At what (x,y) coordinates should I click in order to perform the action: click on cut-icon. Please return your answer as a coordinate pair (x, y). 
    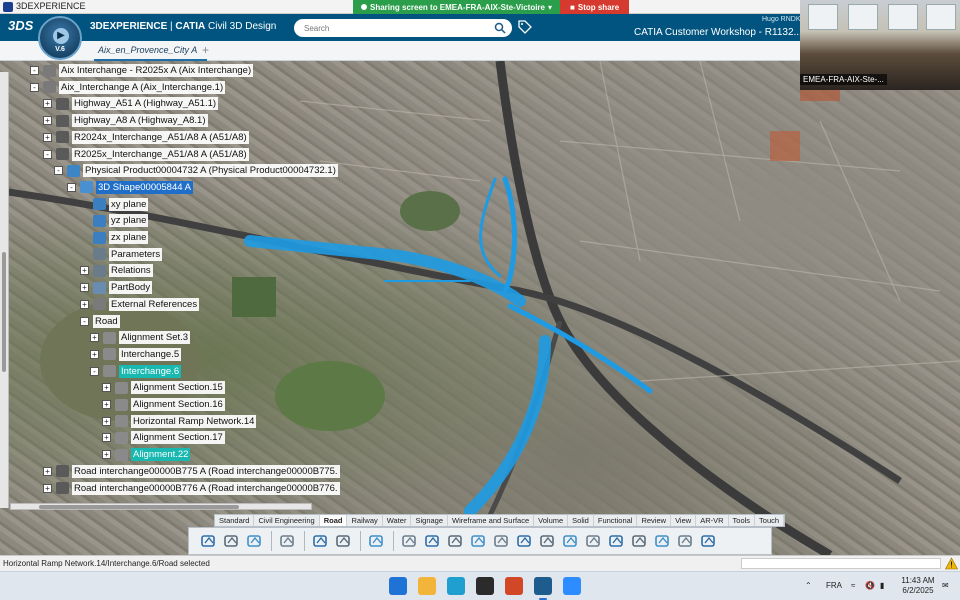
    Looking at the image, I should click on (209, 541).